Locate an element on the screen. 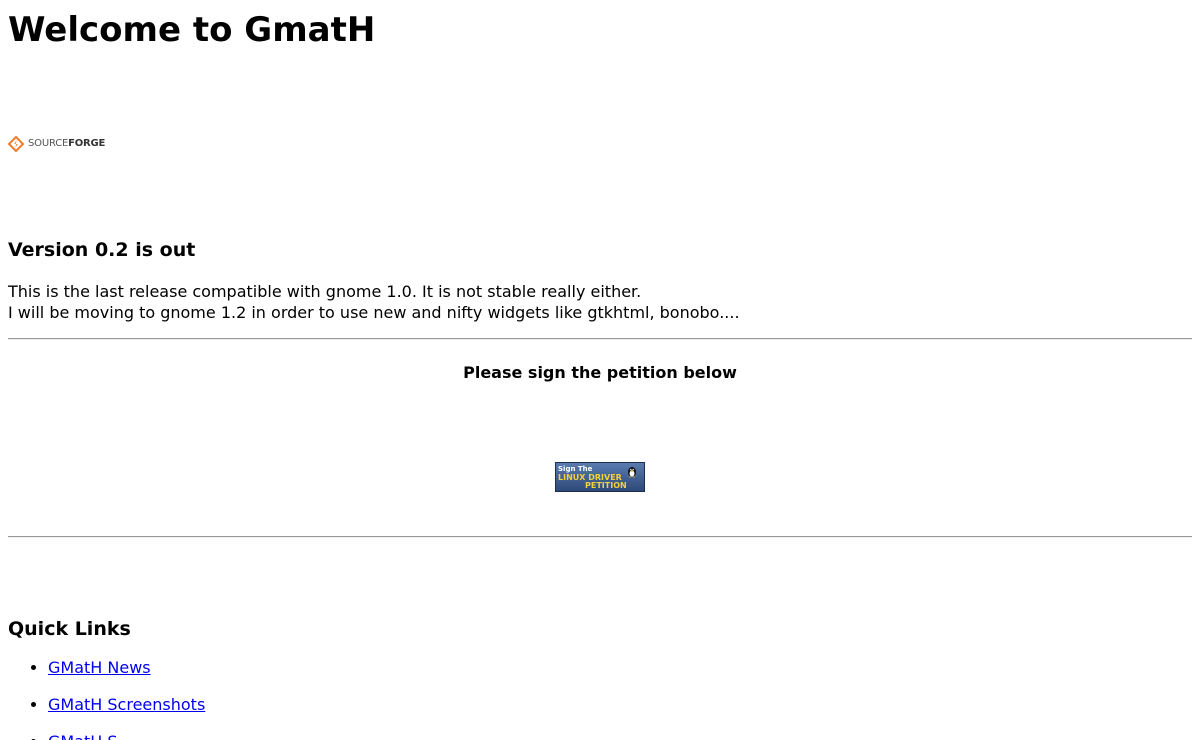 Image resolution: width=1200 pixels, height=740 pixels. sourceforge-logo: SOURCEFORGE is located at coordinates (56, 144).